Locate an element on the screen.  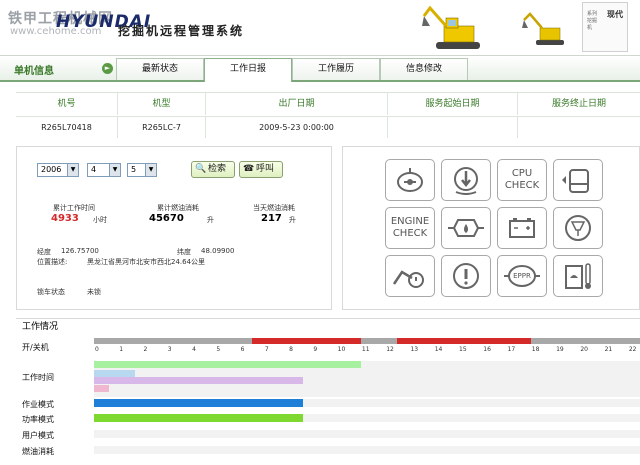
system-title: 挖掘机远程管理系统 is located at coordinates (181, 31).